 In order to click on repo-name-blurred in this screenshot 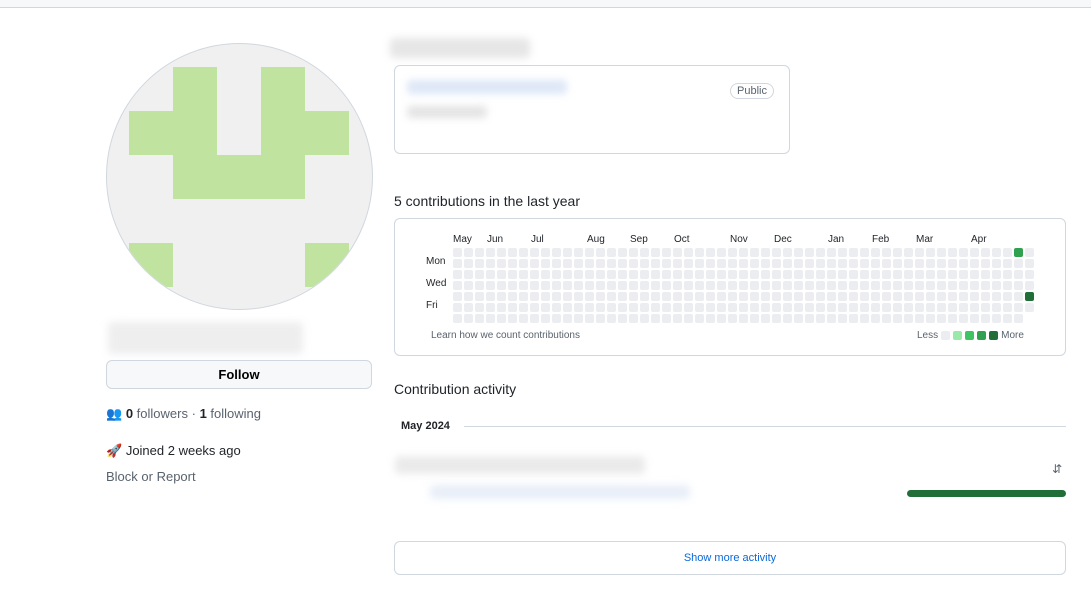, I will do `click(487, 87)`.